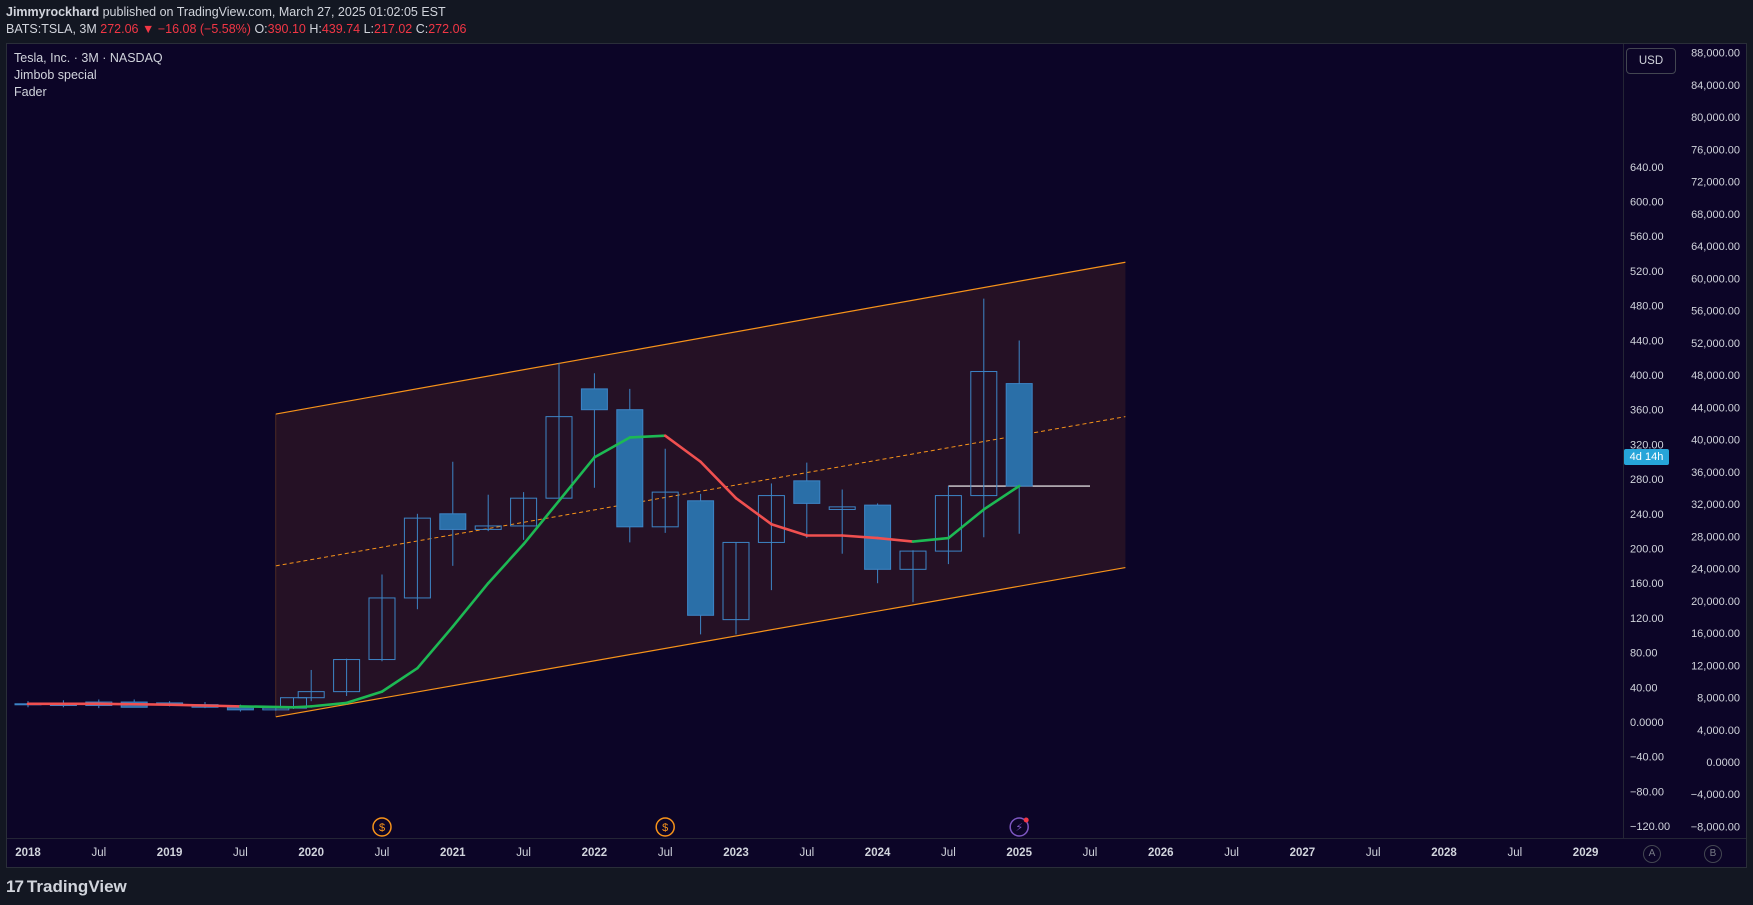  What do you see at coordinates (1647, 619) in the screenshot?
I see `price-axis-tick-label: 120.00` at bounding box center [1647, 619].